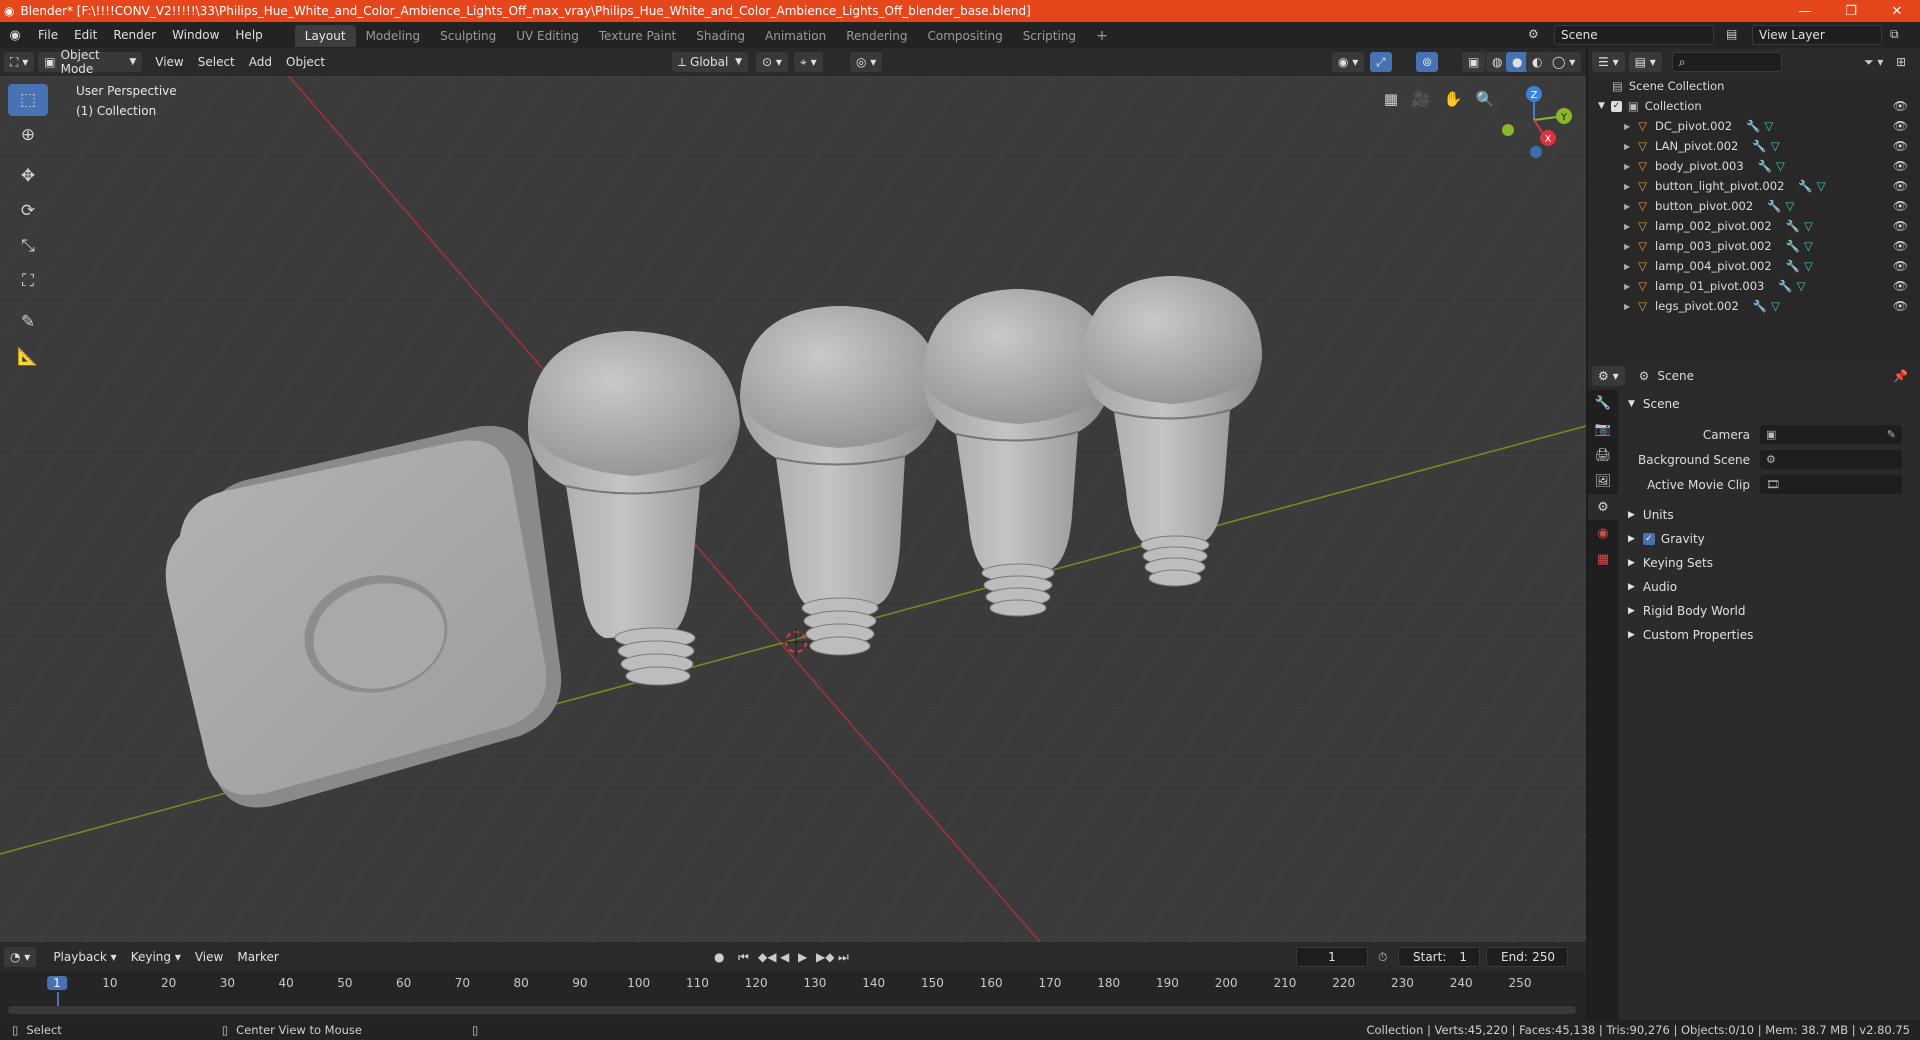  What do you see at coordinates (1102, 36) in the screenshot?
I see `add-workspace-button: +` at bounding box center [1102, 36].